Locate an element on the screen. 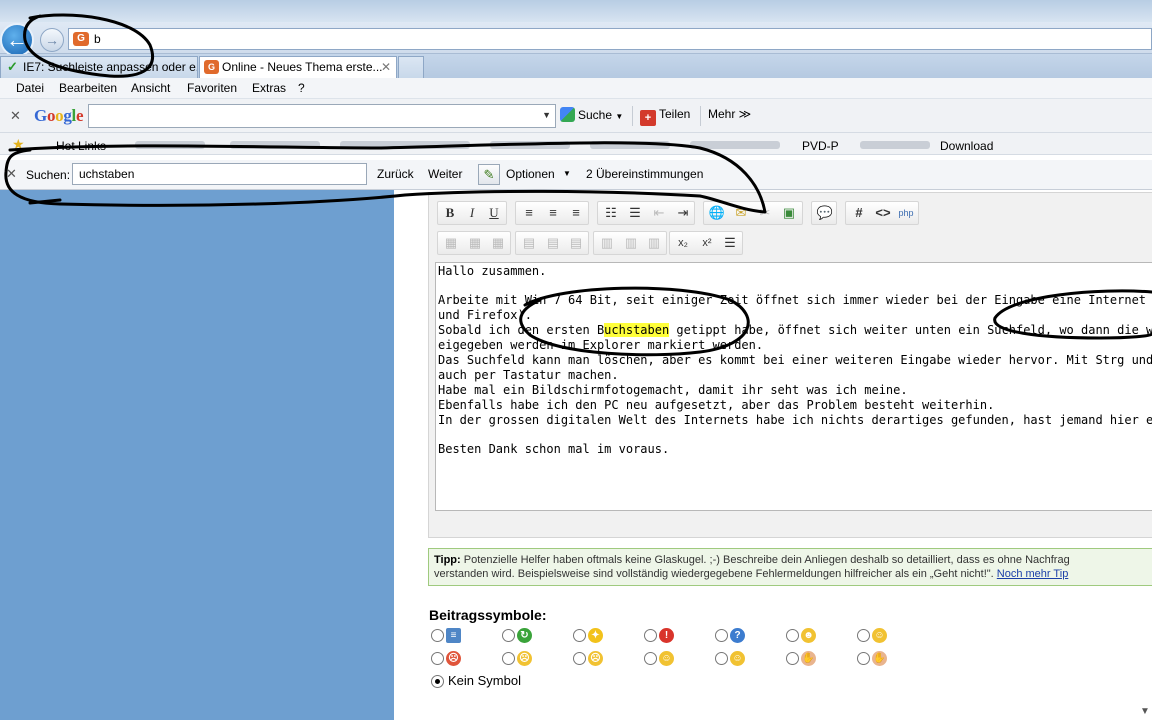  new-tab-button is located at coordinates (411, 67).